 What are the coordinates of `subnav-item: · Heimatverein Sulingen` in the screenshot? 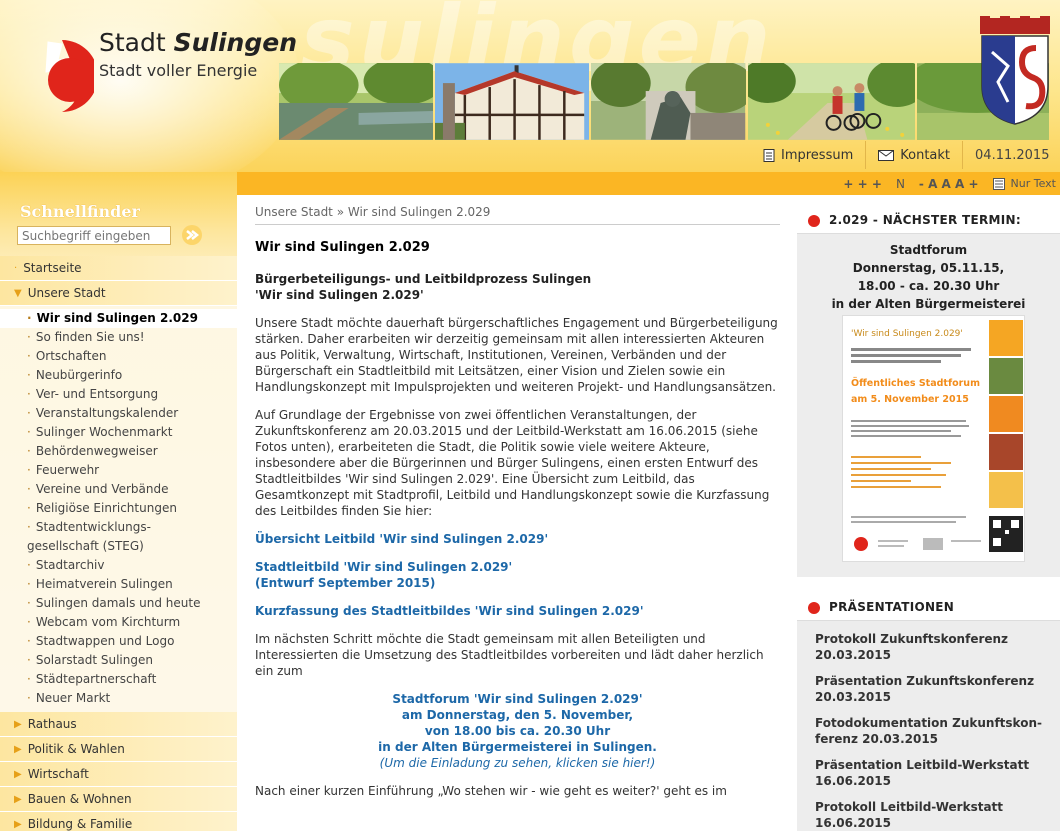 It's located at (118, 584).